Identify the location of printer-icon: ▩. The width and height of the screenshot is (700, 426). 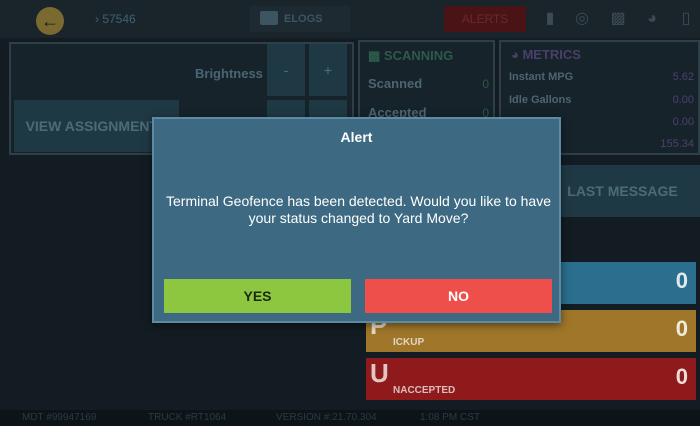
(618, 19).